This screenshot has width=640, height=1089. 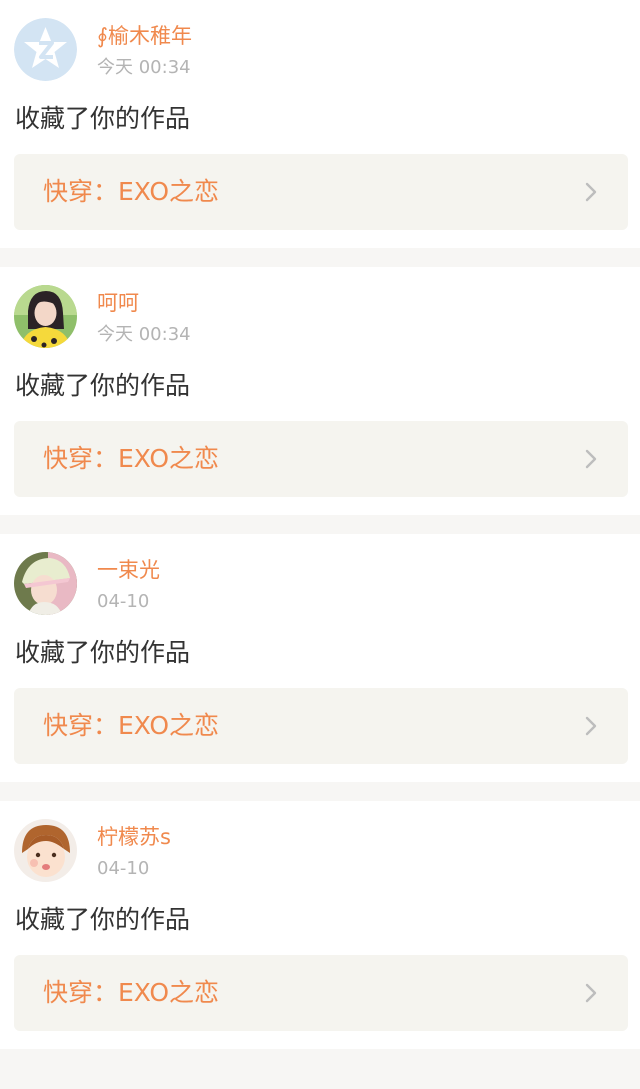 What do you see at coordinates (144, 36) in the screenshot?
I see `username: ∮榆木稚年` at bounding box center [144, 36].